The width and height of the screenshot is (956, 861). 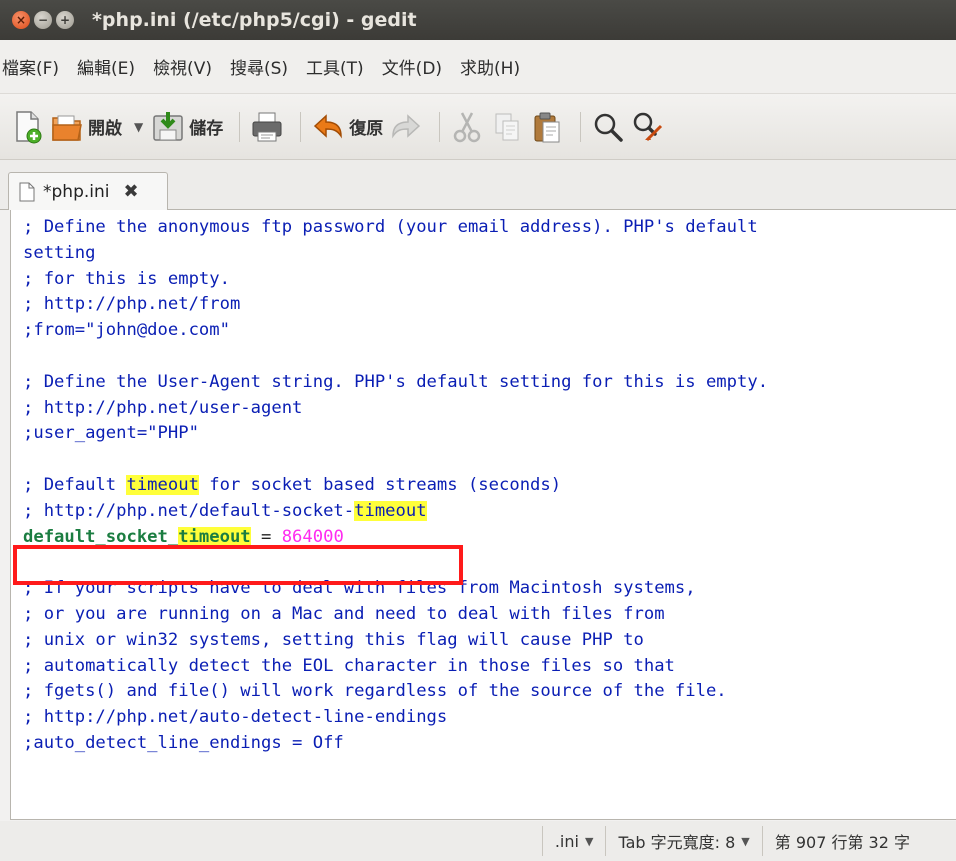 I want to click on undo-label: 復原, so click(x=366, y=129).